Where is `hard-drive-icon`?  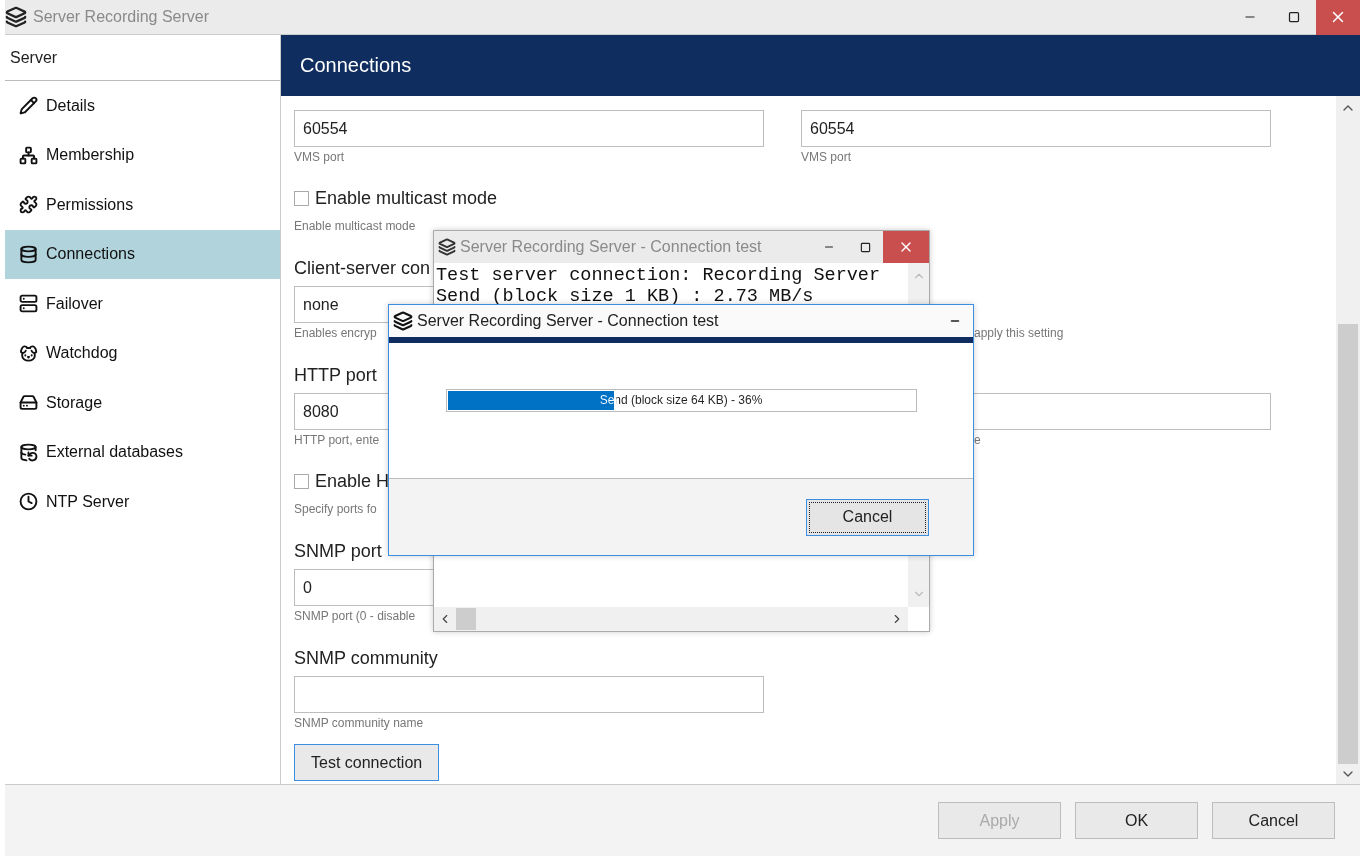 hard-drive-icon is located at coordinates (28, 403).